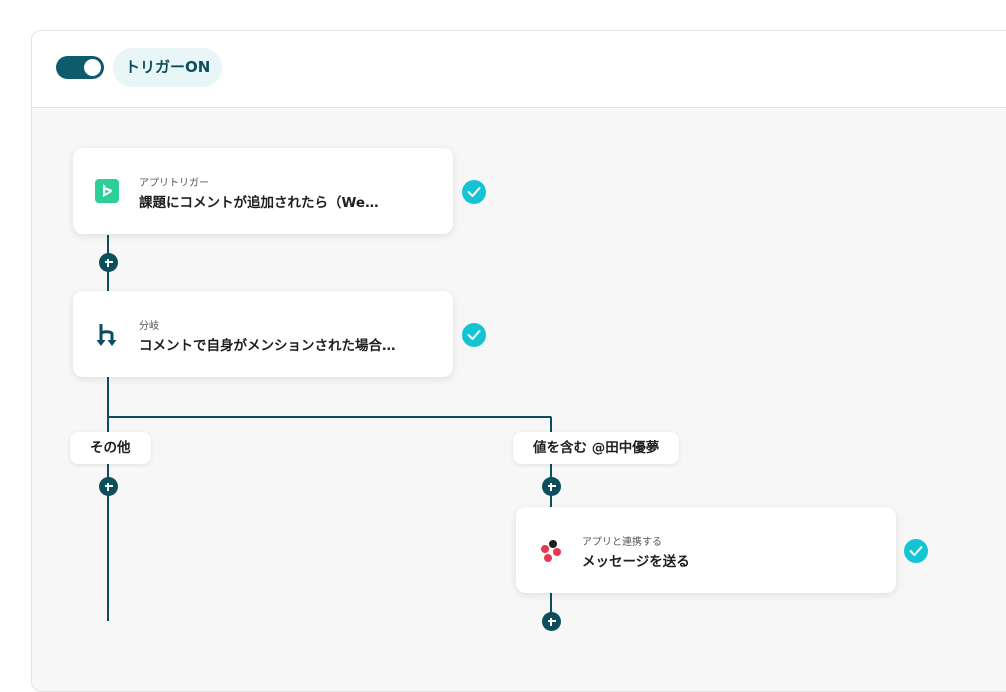  What do you see at coordinates (92, 67) in the screenshot?
I see `toggle-knob` at bounding box center [92, 67].